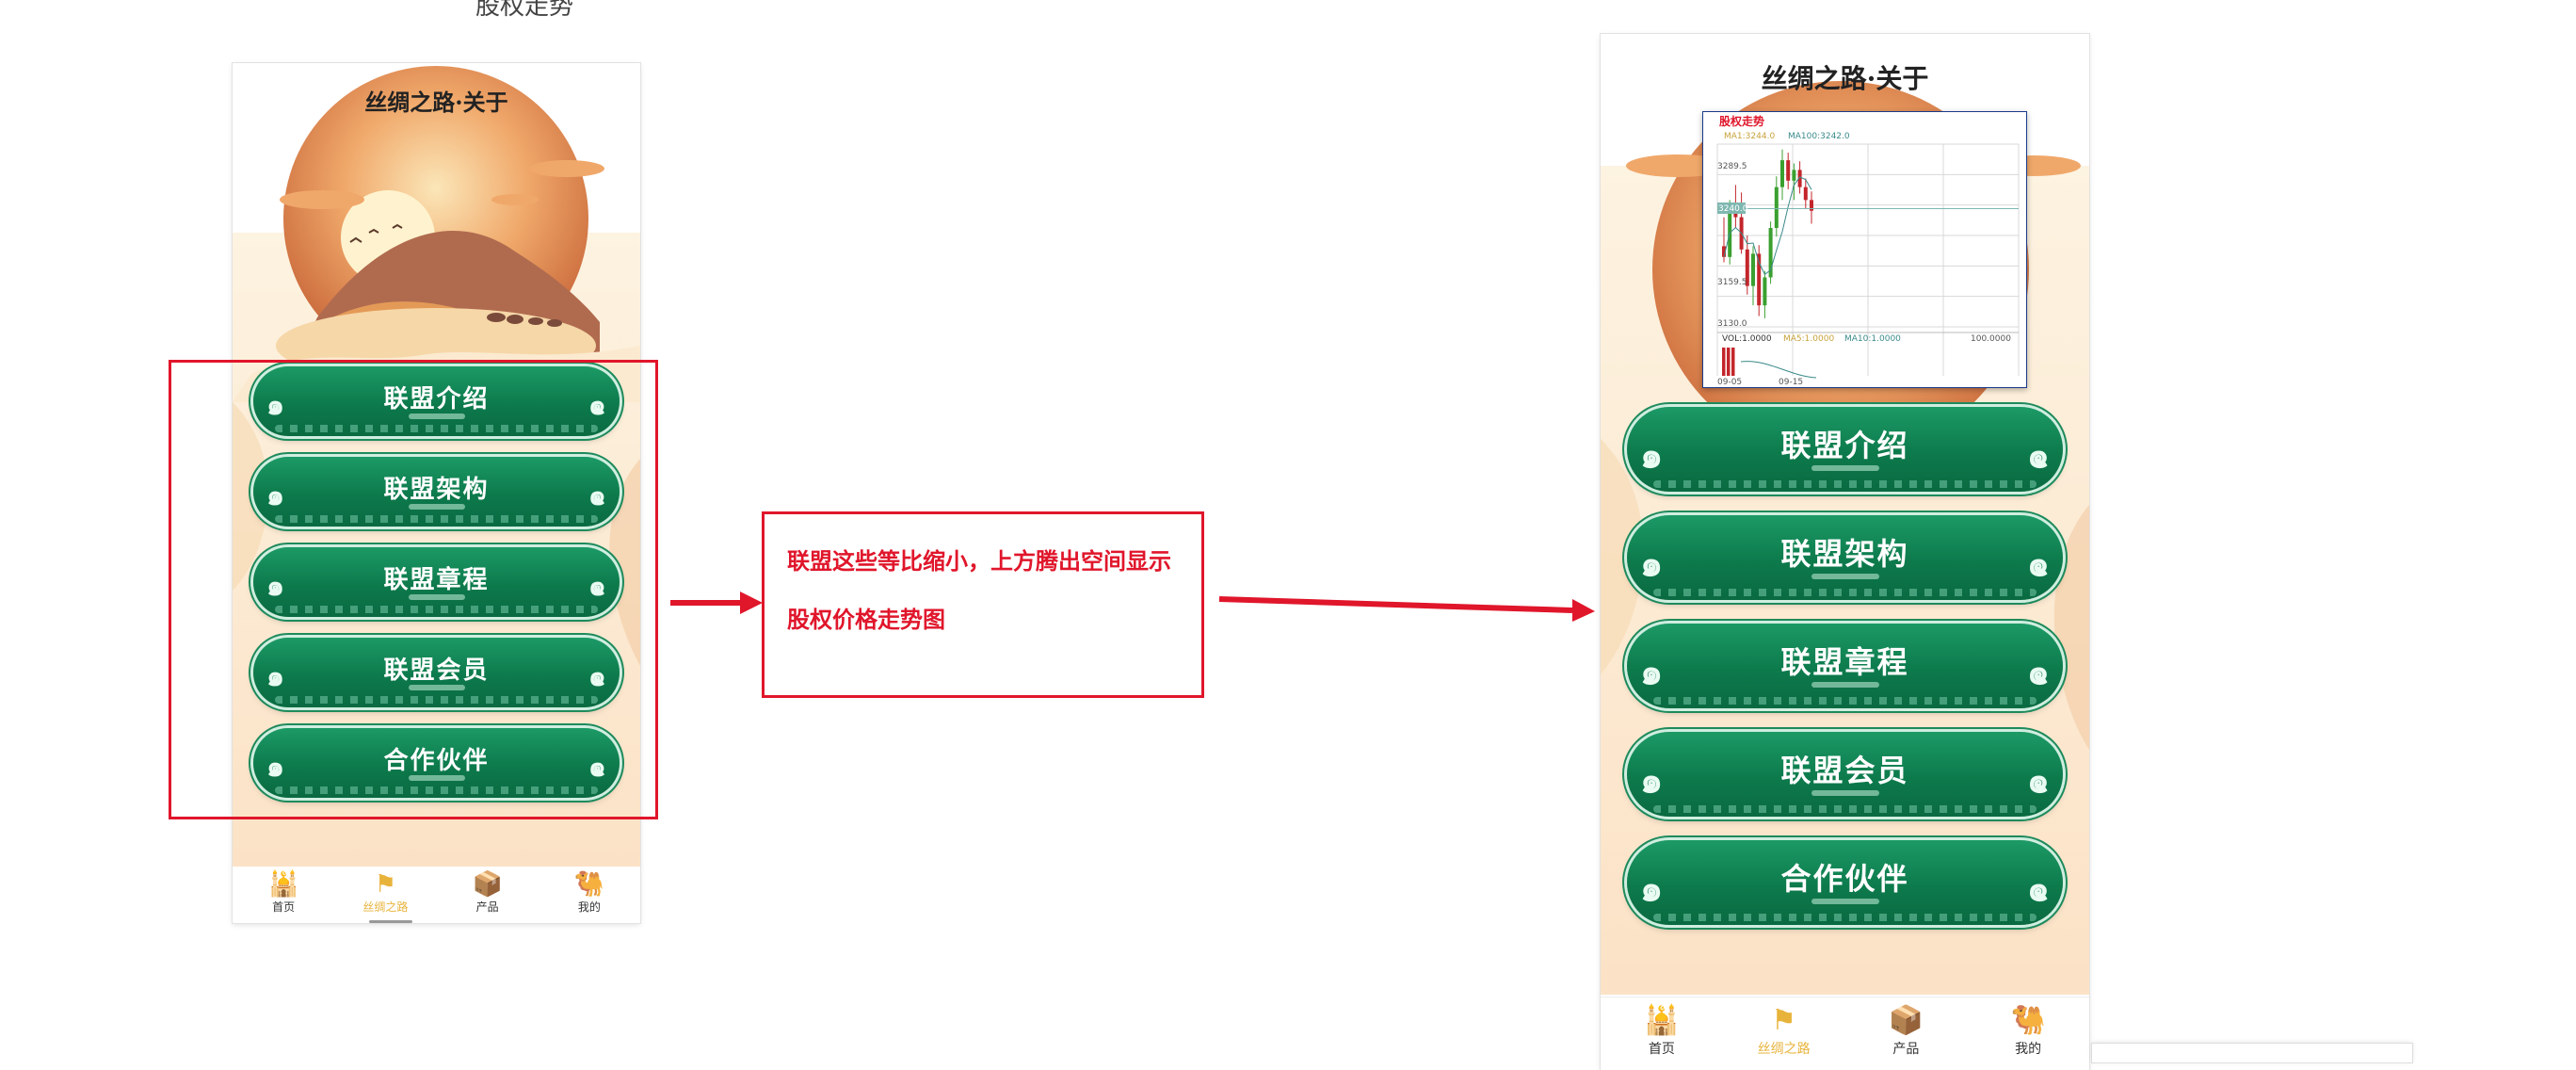  What do you see at coordinates (979, 562) in the screenshot?
I see `annotation-note-line-1: 联盟这些等比缩小，上方腾出空间显示` at bounding box center [979, 562].